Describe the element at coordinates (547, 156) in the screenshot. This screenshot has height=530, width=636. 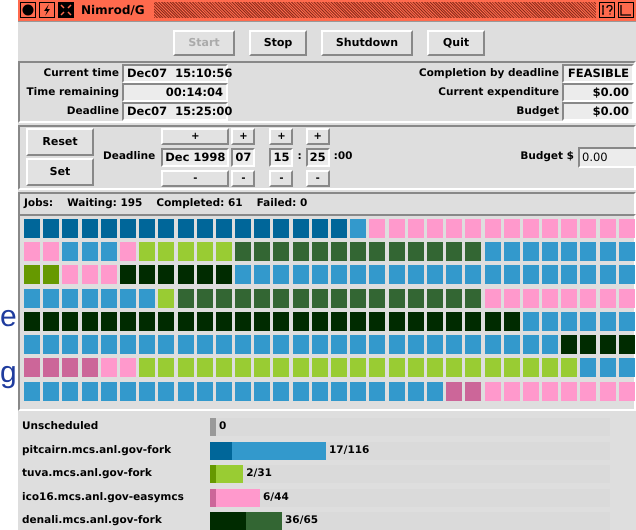
I see `field-label: Budget $` at that location.